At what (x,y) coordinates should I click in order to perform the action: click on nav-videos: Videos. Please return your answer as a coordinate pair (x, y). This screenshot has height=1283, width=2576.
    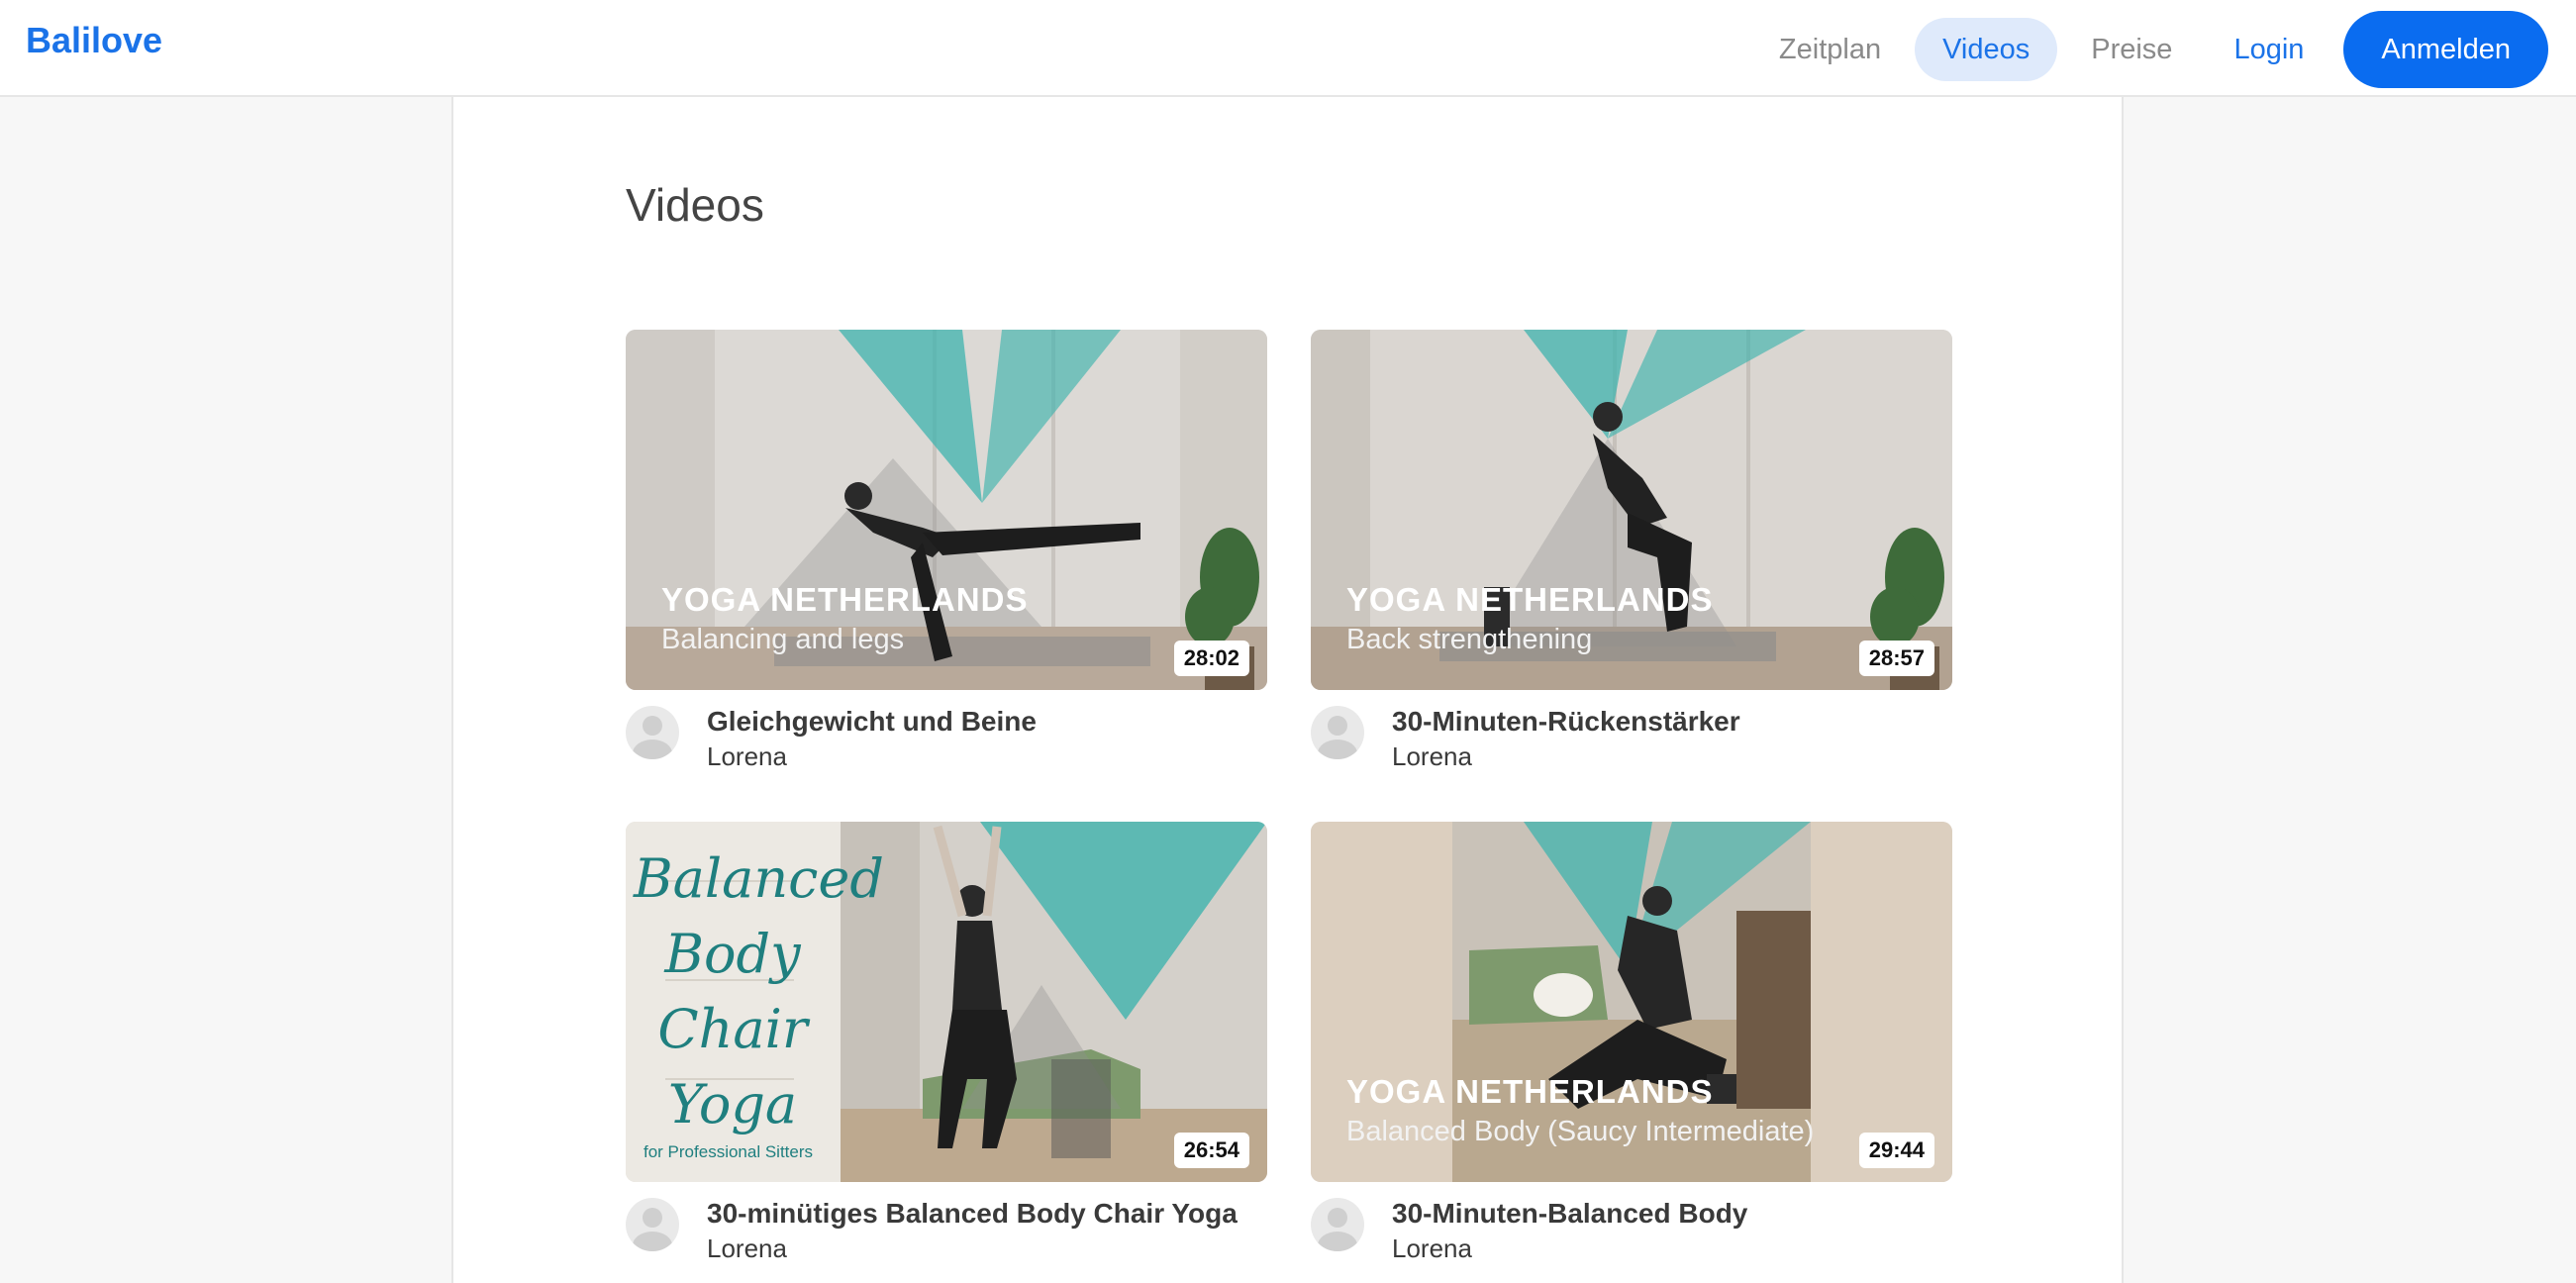
    Looking at the image, I should click on (1987, 49).